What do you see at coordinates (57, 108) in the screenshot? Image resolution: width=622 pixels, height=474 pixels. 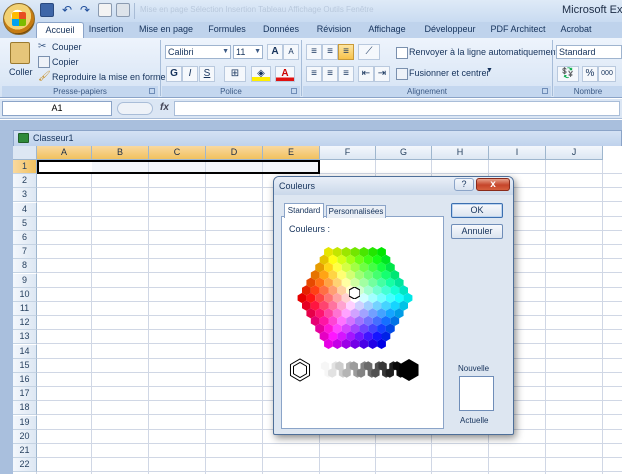 I see `name-box: A1` at bounding box center [57, 108].